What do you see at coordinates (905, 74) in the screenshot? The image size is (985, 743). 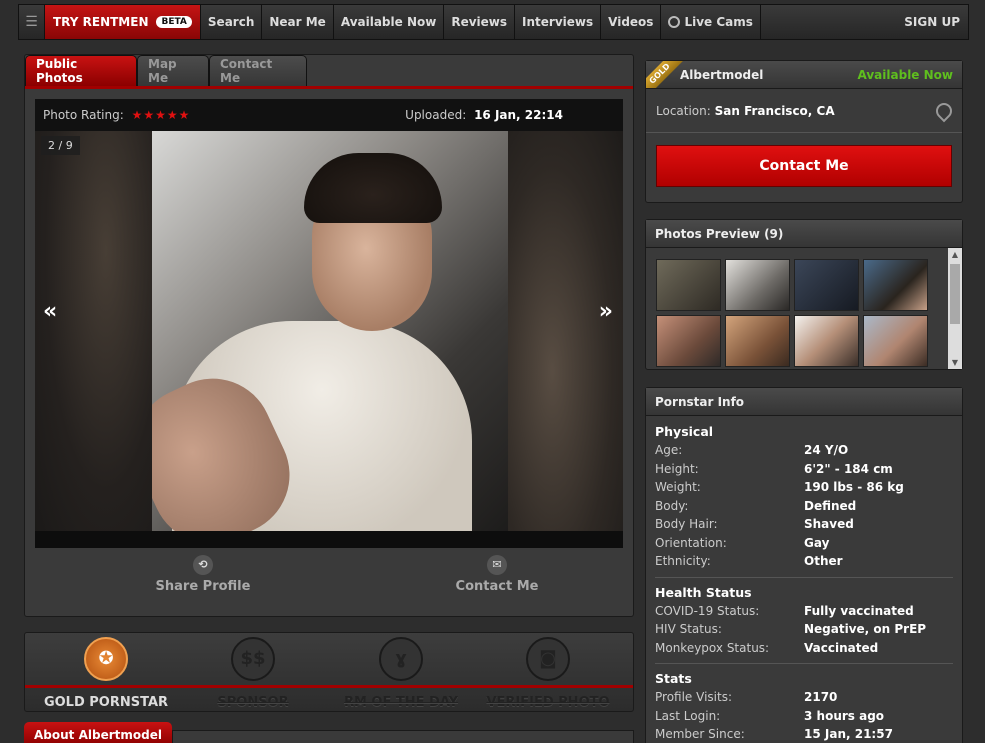 I see `availability-status: Available Now` at bounding box center [905, 74].